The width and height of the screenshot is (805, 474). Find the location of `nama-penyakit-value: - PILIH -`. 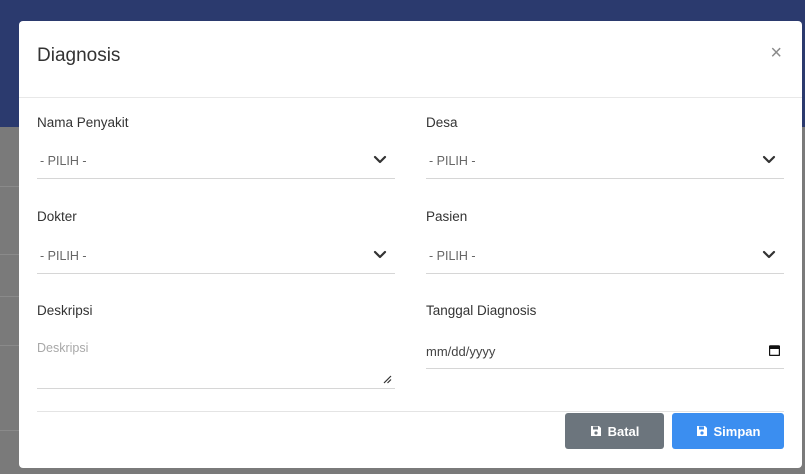

nama-penyakit-value: - PILIH - is located at coordinates (63, 161).